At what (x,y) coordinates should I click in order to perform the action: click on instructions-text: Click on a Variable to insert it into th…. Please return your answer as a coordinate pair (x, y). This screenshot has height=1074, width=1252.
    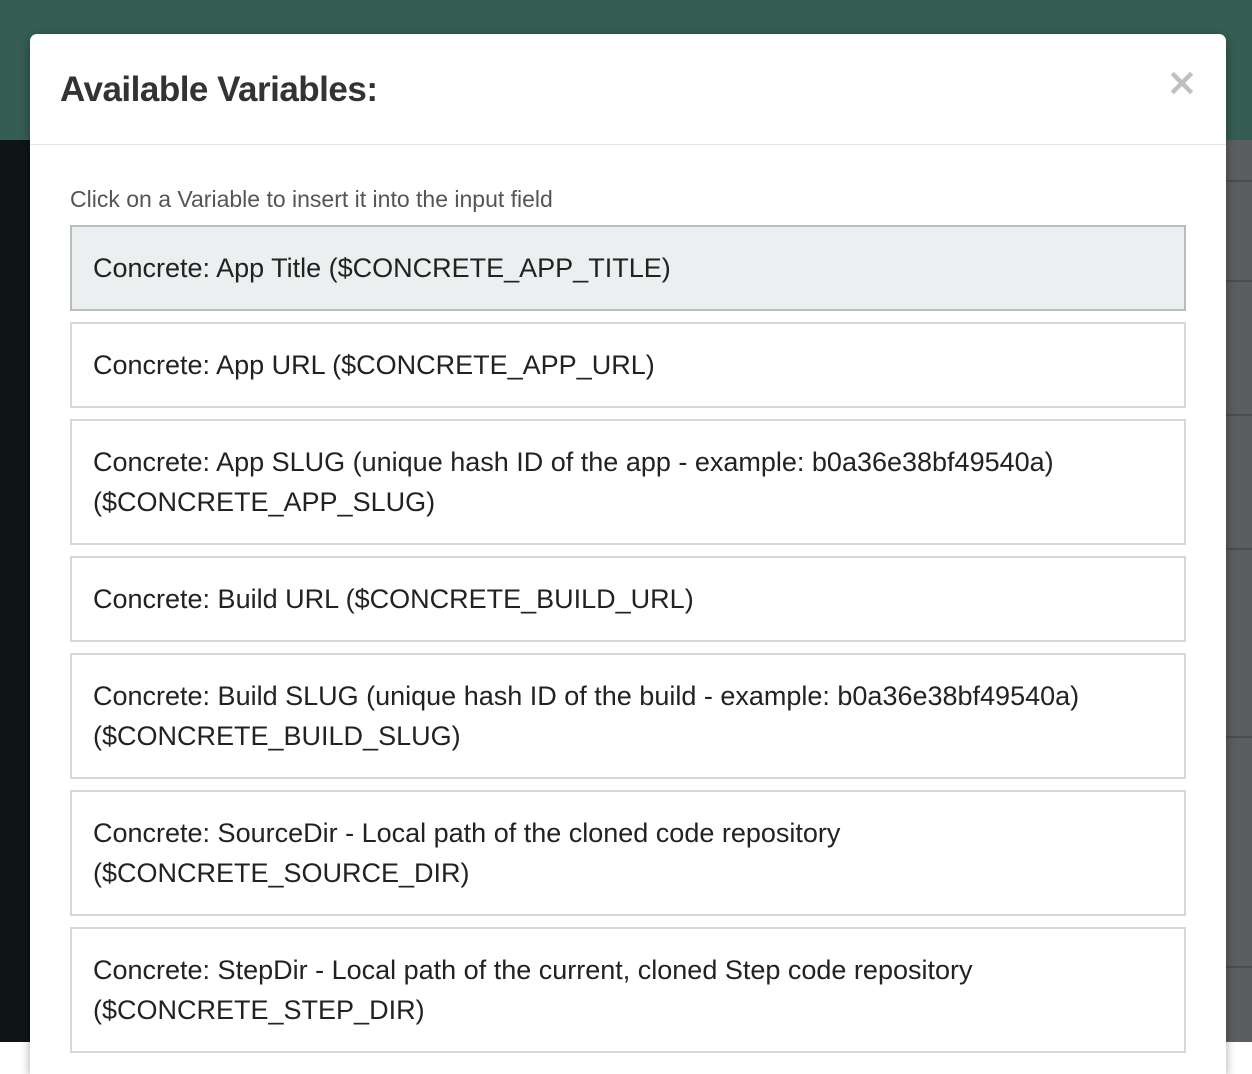
    Looking at the image, I should click on (311, 199).